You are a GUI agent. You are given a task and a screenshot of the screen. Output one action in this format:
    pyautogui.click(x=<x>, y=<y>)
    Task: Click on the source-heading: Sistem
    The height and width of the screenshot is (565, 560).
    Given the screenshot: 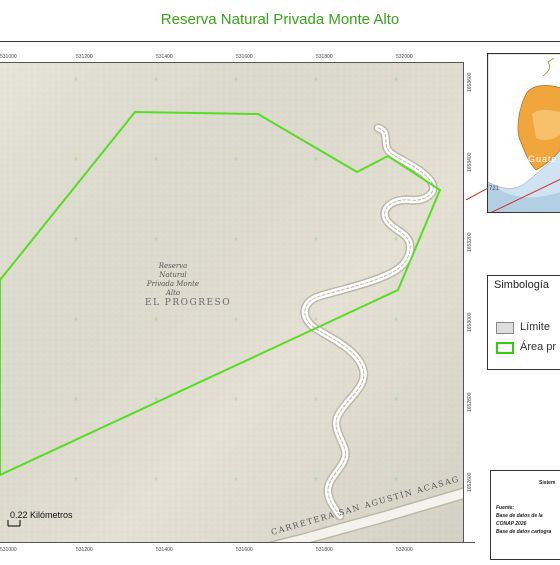 What is the action you would take?
    pyautogui.click(x=547, y=483)
    